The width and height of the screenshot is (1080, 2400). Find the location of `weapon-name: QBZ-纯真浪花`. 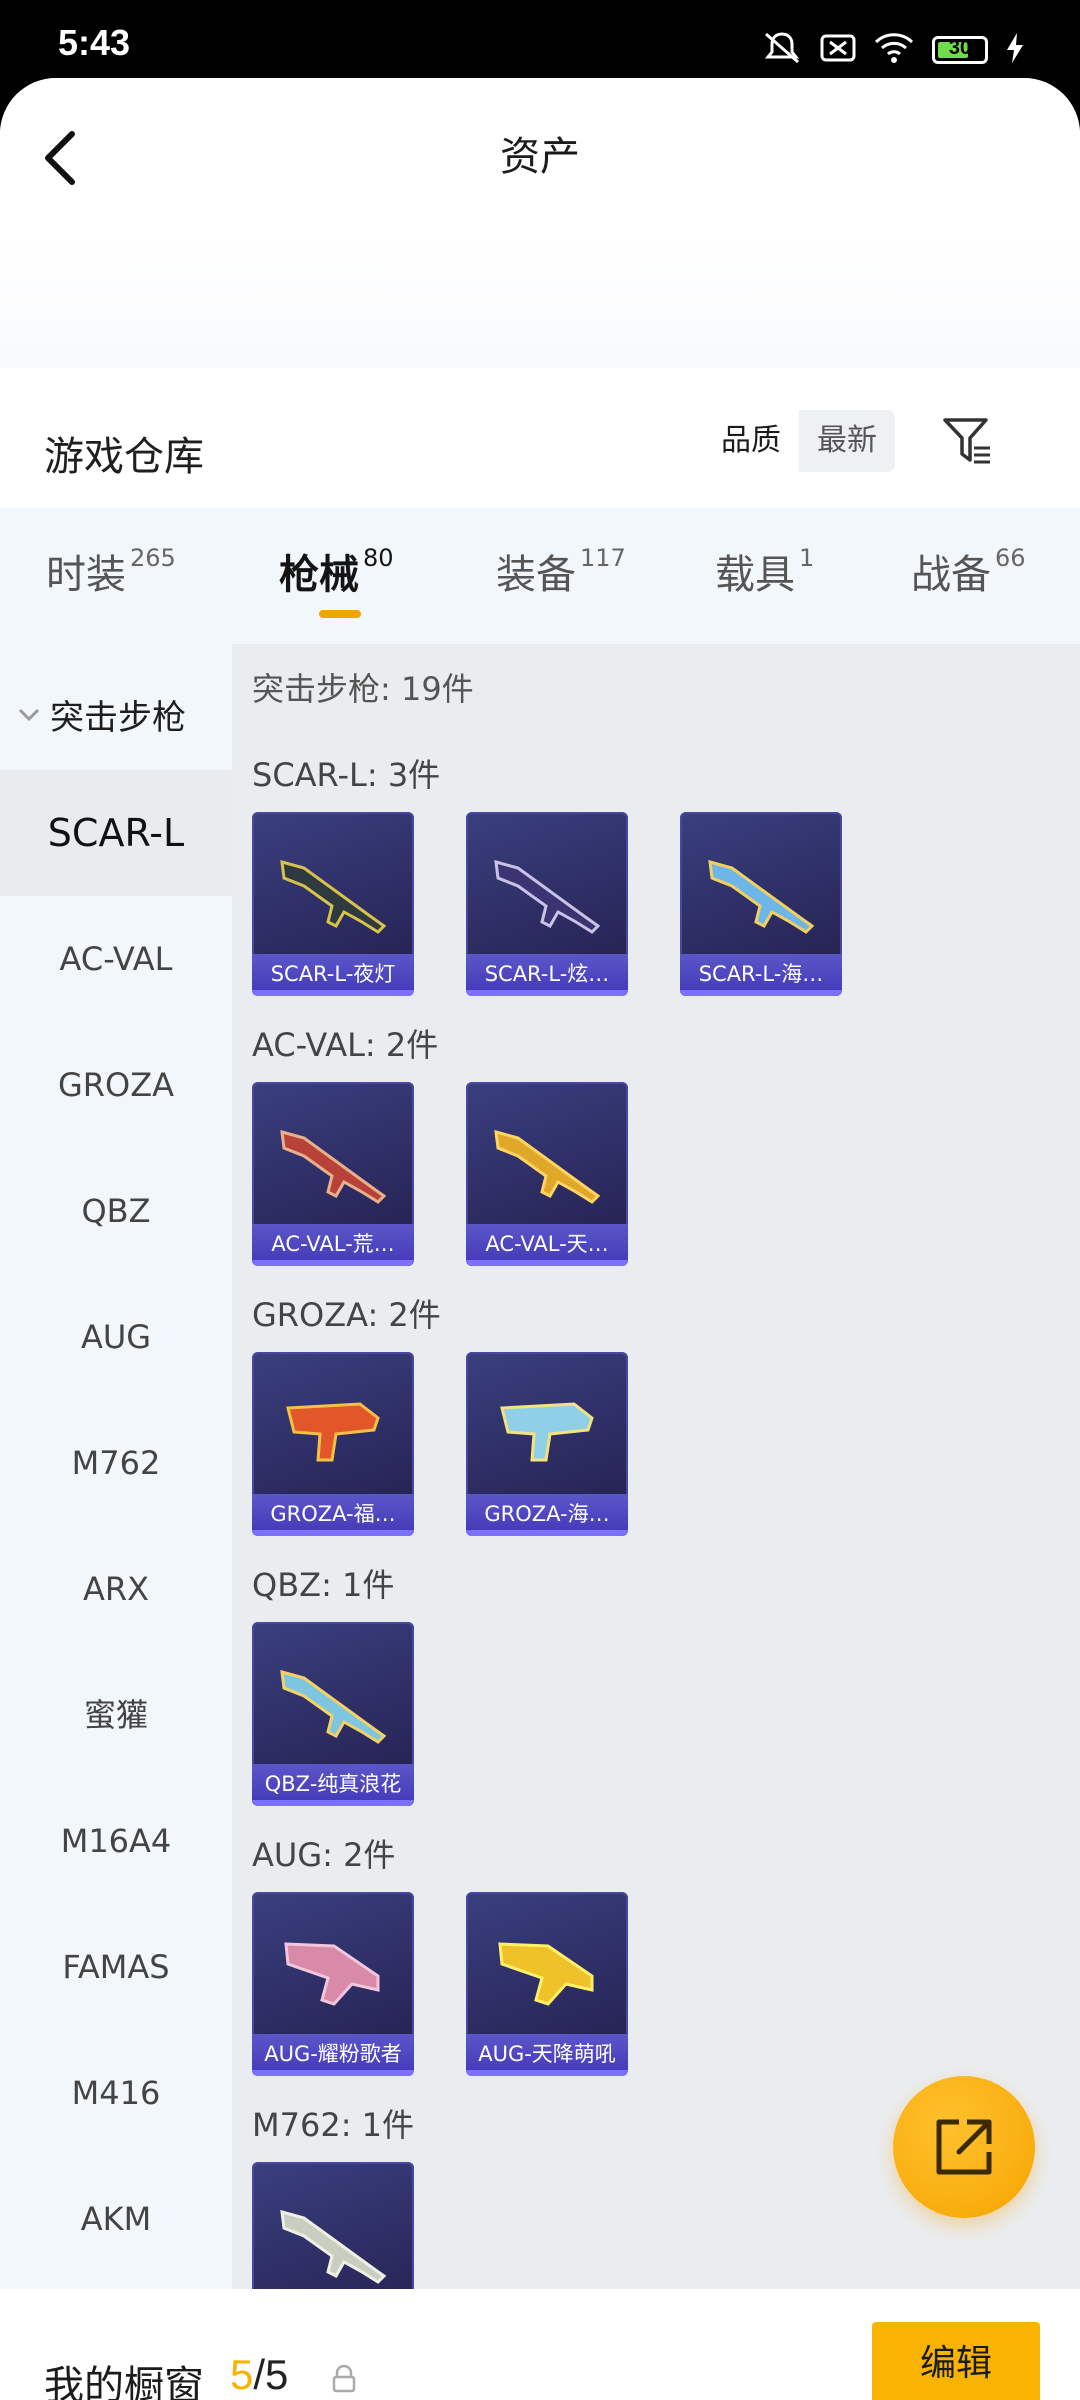

weapon-name: QBZ-纯真浪花 is located at coordinates (333, 1784).